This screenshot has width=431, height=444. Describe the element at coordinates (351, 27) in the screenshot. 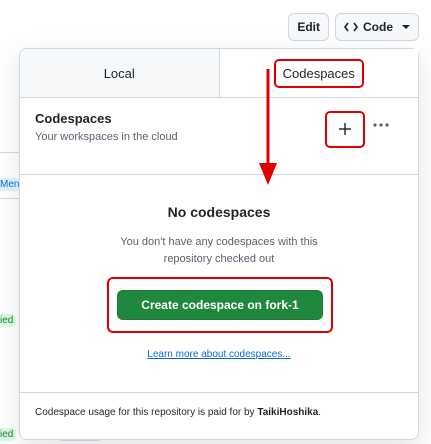

I see `code-icon` at that location.